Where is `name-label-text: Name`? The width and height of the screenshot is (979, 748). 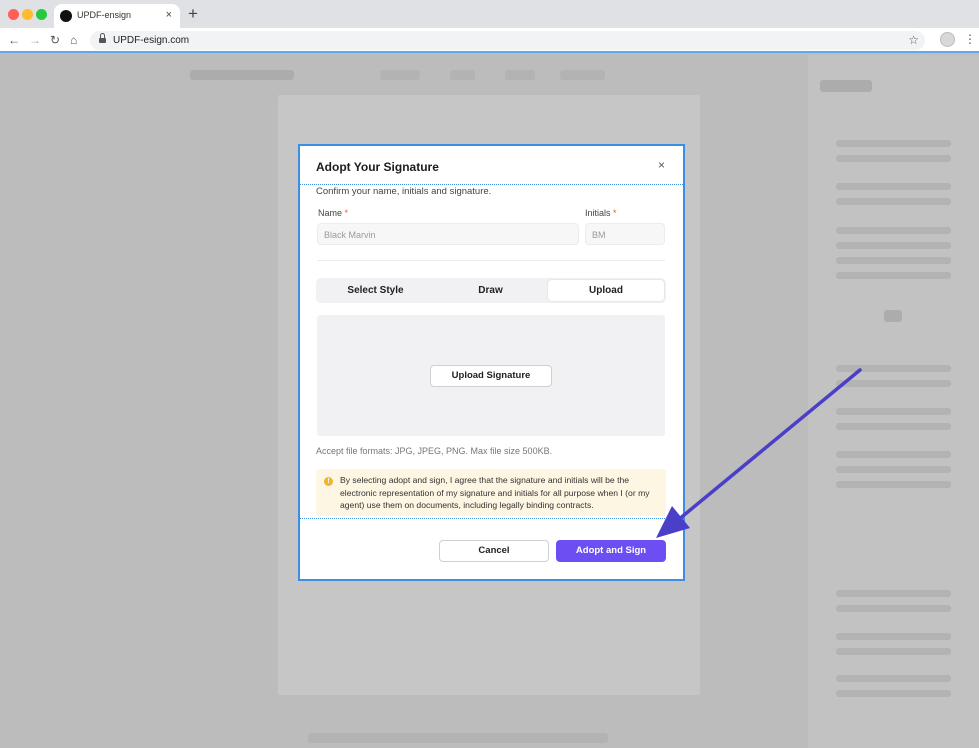 name-label-text: Name is located at coordinates (330, 213).